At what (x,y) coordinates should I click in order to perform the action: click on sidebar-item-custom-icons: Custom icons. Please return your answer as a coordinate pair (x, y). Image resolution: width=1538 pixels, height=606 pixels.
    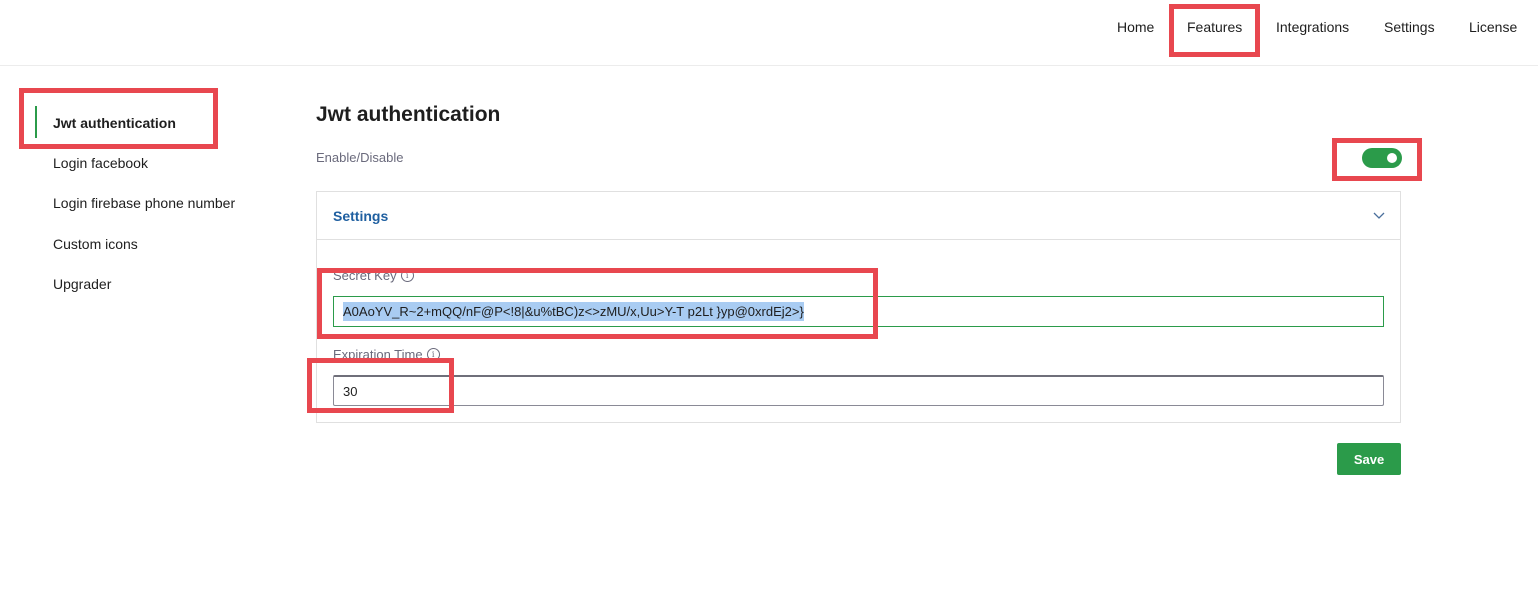
    Looking at the image, I should click on (95, 244).